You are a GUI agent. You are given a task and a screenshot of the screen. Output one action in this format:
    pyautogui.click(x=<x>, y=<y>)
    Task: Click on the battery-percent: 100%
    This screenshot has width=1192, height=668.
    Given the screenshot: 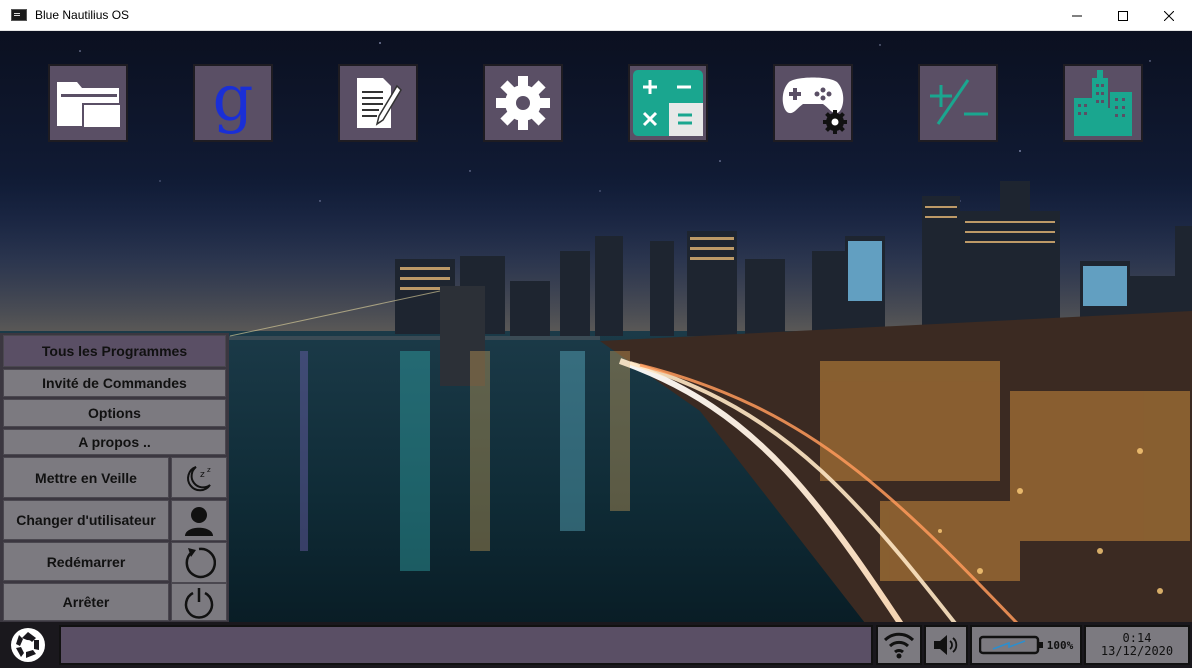 What is the action you would take?
    pyautogui.click(x=1060, y=645)
    